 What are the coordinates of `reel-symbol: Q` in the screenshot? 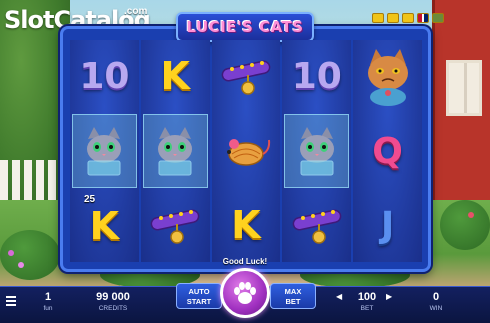 It's located at (387, 151).